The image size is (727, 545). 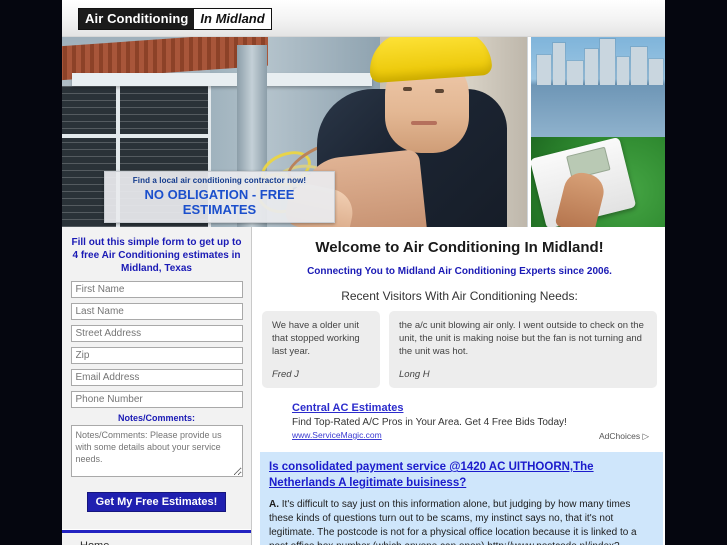 I want to click on lead-form: Notes/Comments: Get My Free Estimates!, so click(x=156, y=396).